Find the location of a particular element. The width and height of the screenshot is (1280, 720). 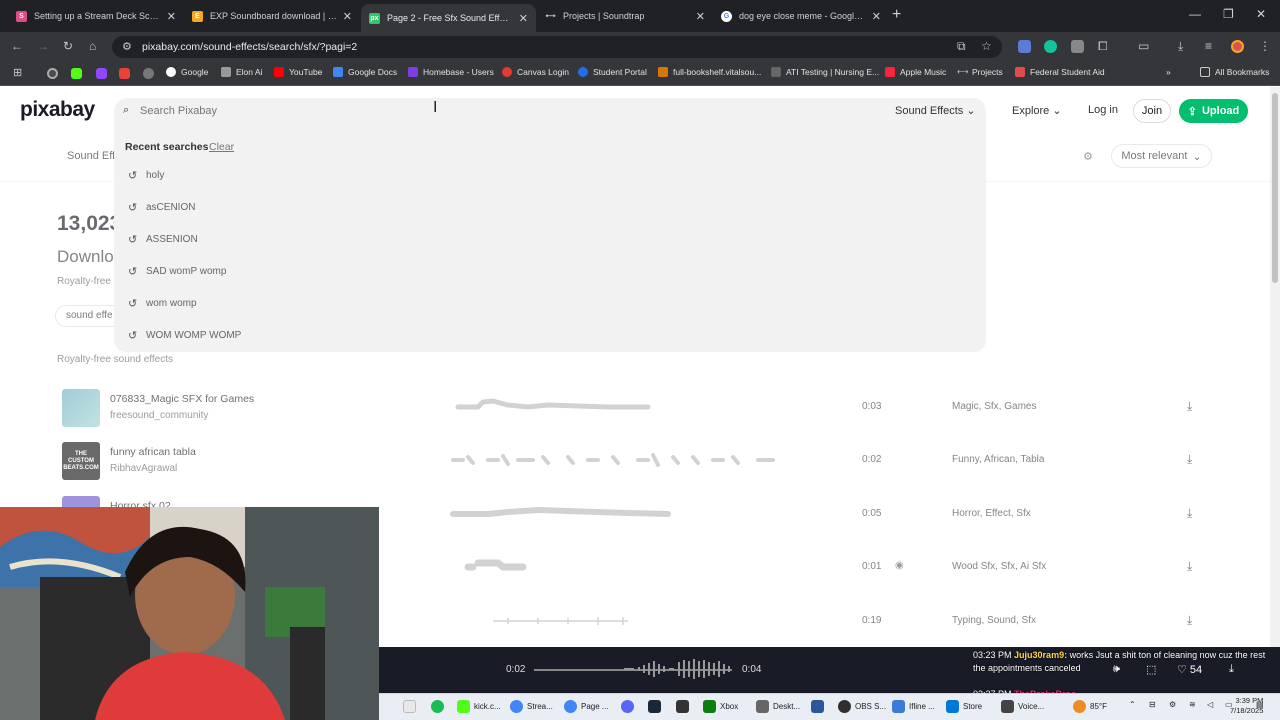

recent-search-text: wom womp is located at coordinates (171, 303).